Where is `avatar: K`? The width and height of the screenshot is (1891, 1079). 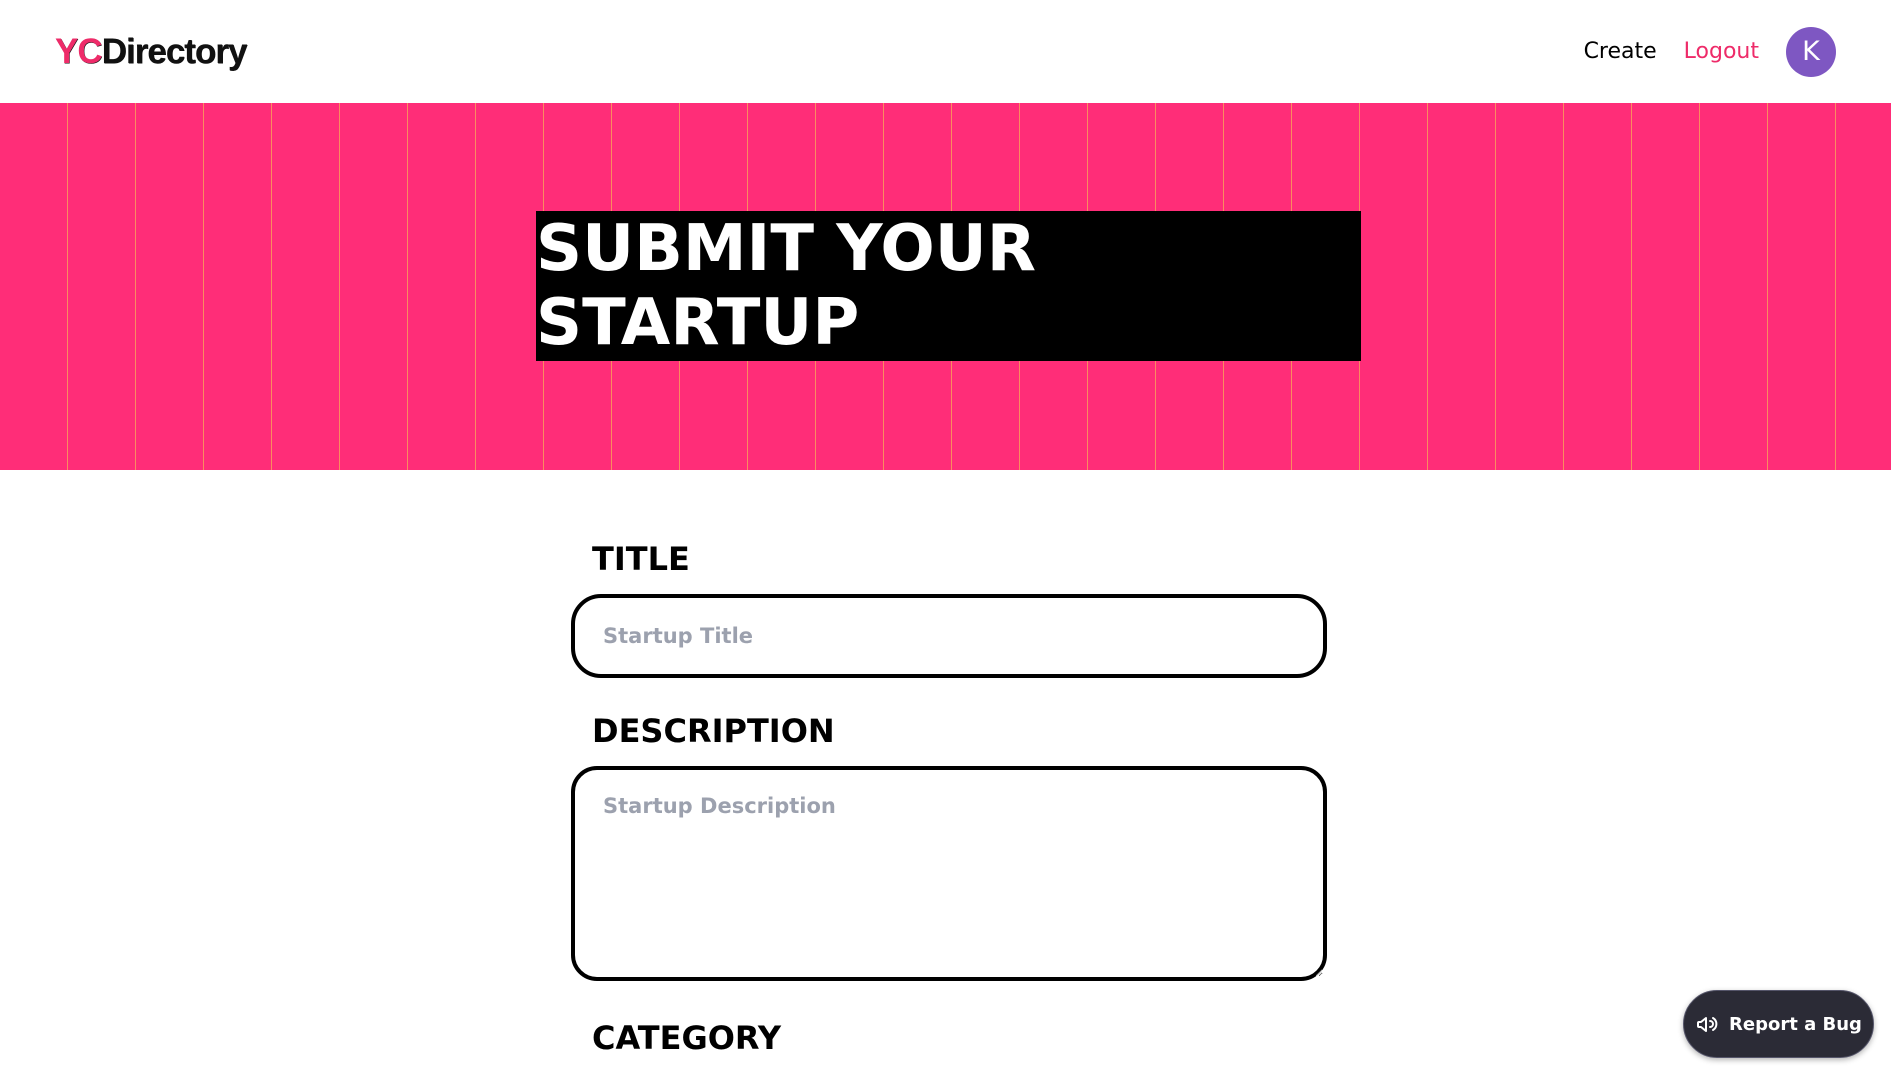
avatar: K is located at coordinates (1811, 51).